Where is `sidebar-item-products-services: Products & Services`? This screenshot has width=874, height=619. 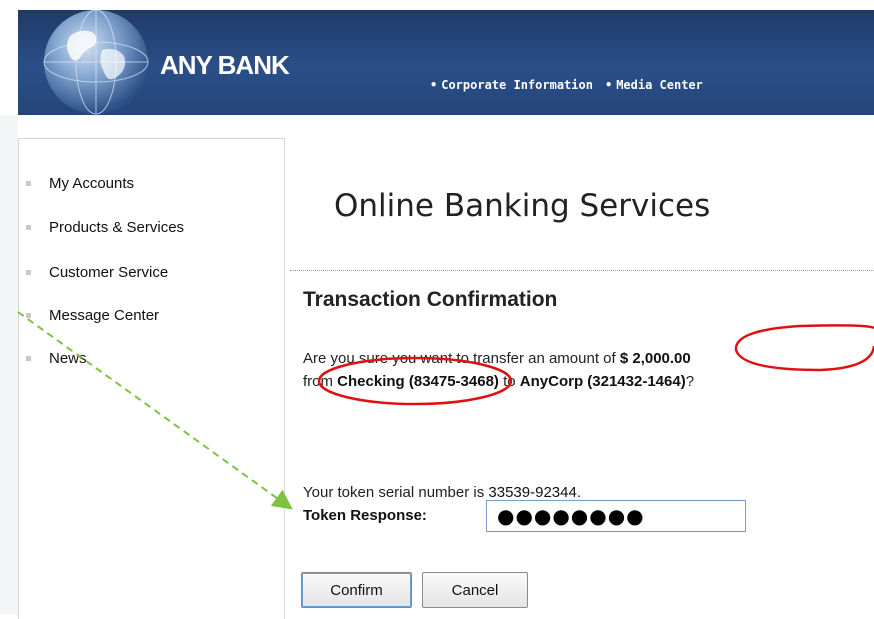
sidebar-item-products-services: Products & Services is located at coordinates (105, 227).